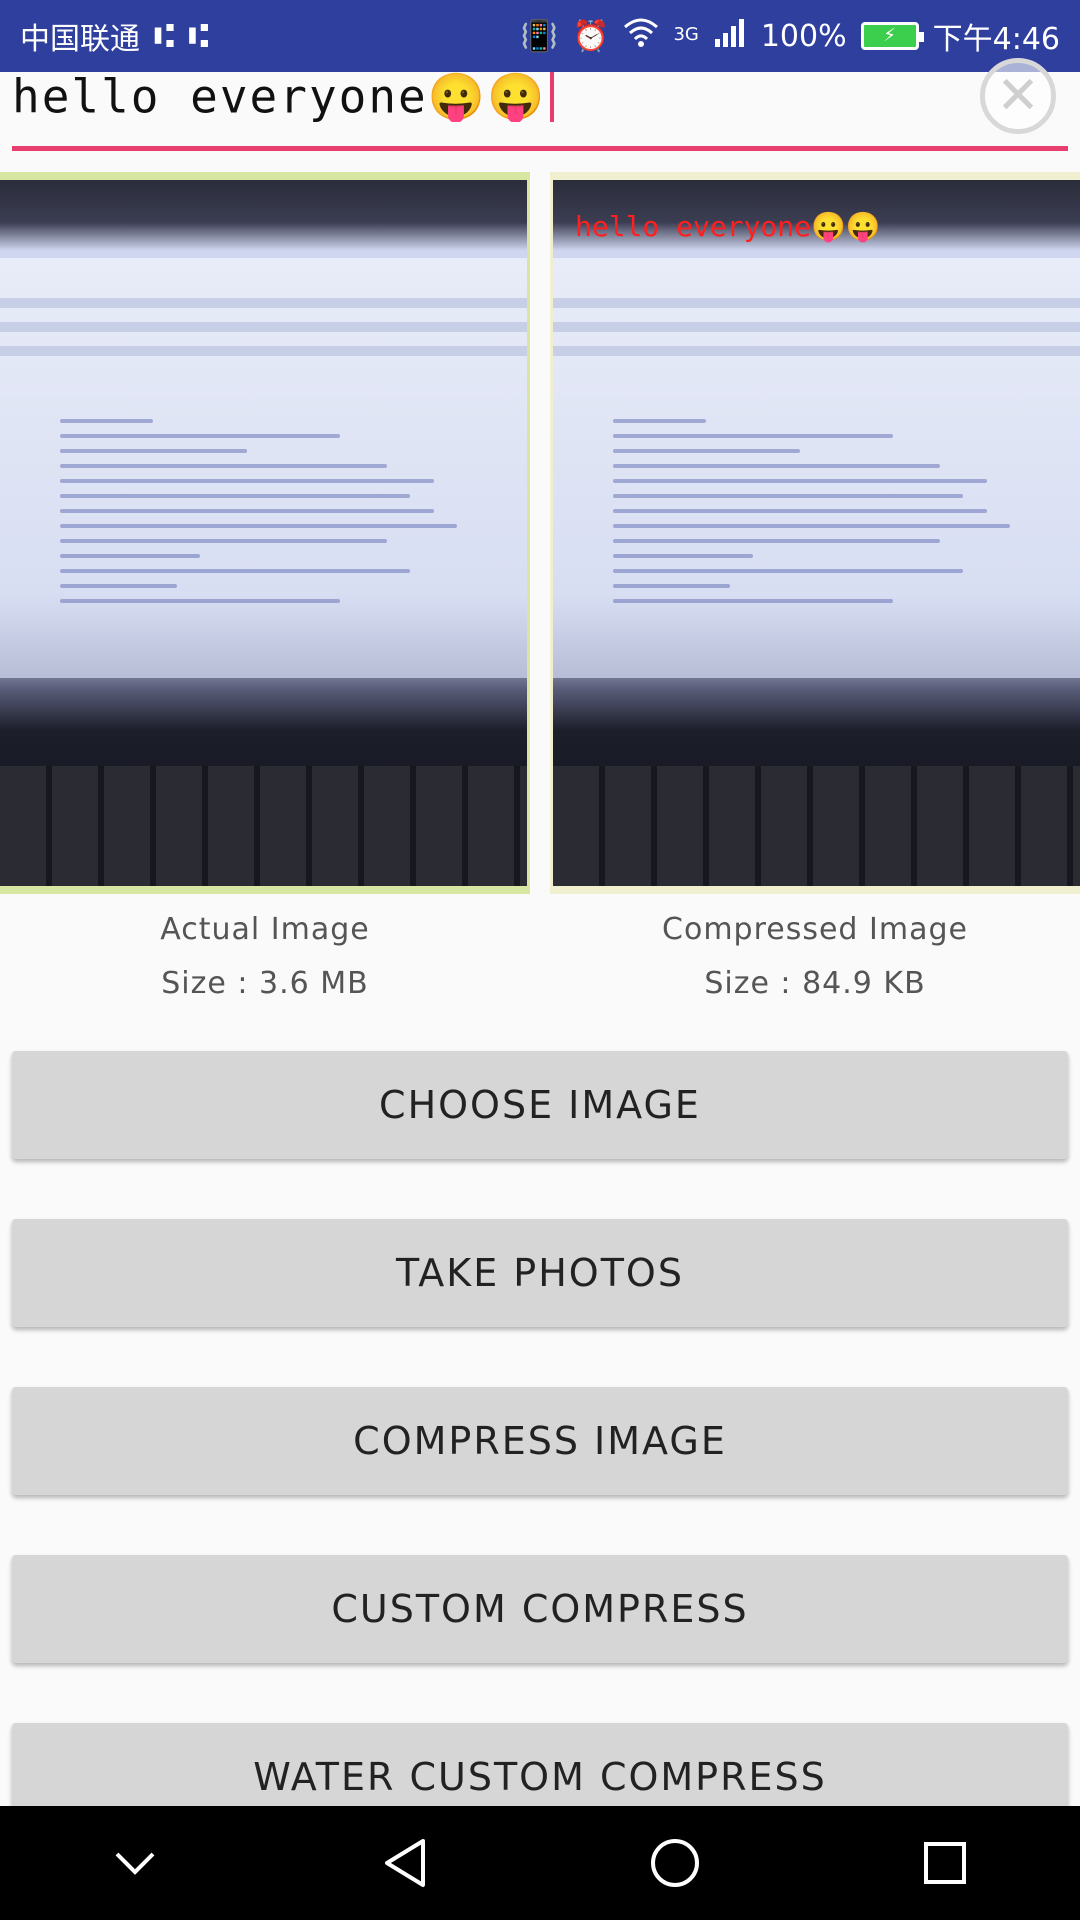  Describe the element at coordinates (815, 929) in the screenshot. I see `compressed-image-label: Compressed Image` at that location.